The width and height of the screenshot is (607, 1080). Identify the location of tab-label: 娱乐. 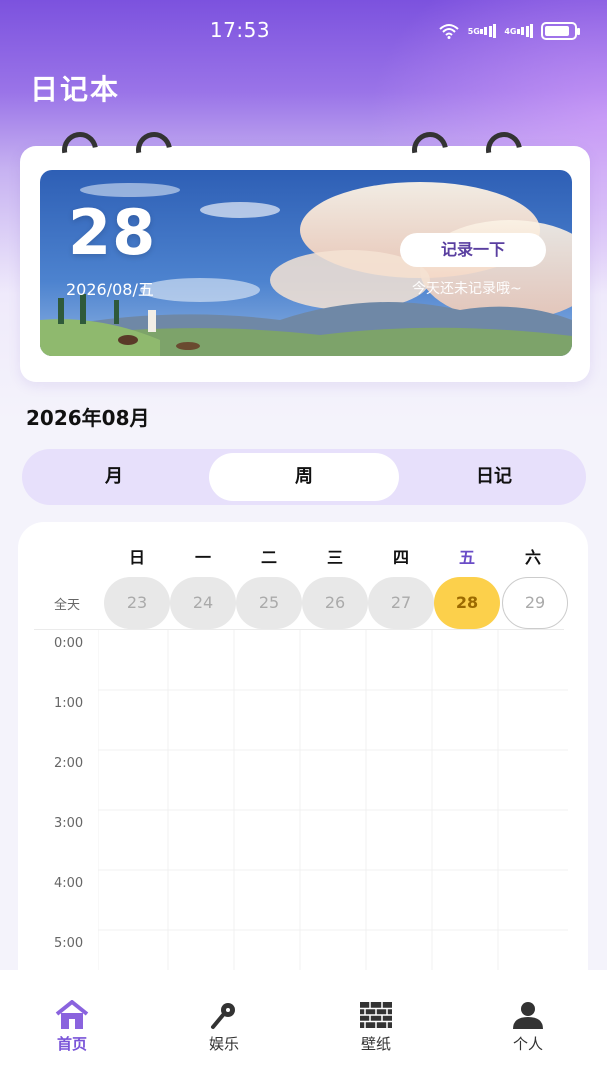
(223, 1044).